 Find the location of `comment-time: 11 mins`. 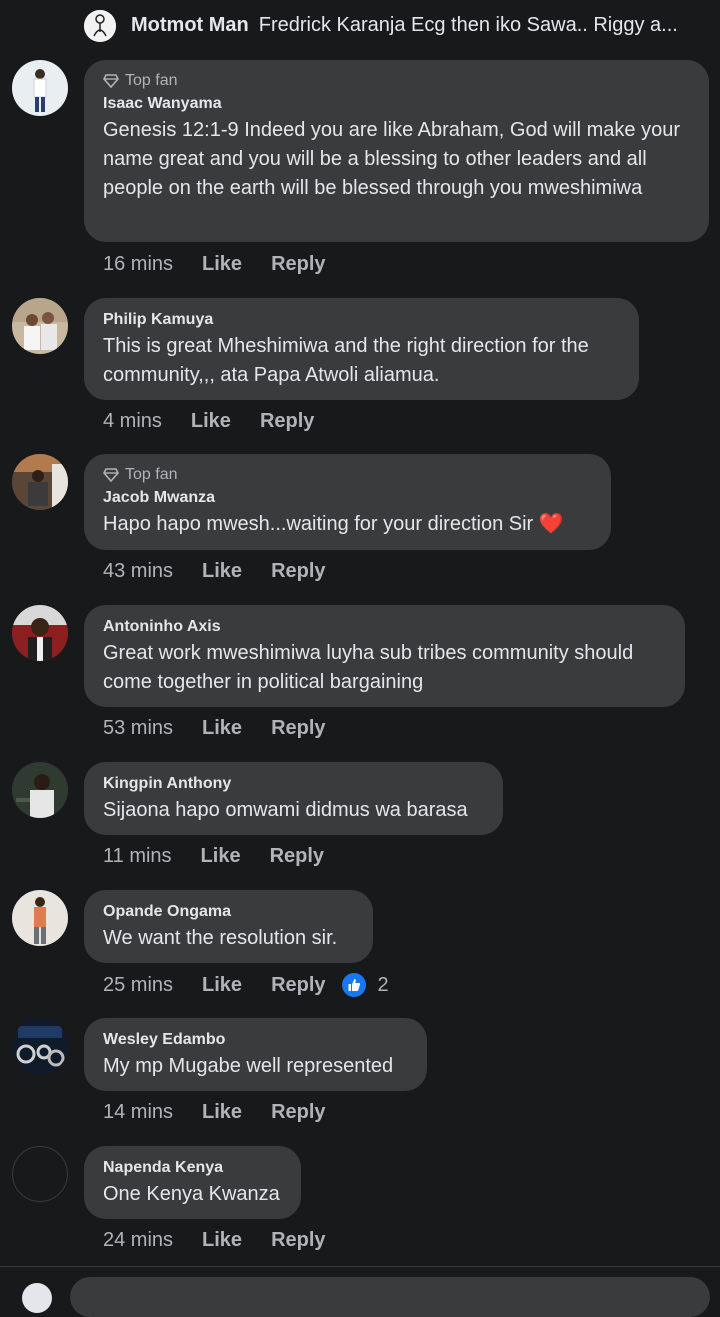

comment-time: 11 mins is located at coordinates (137, 856).